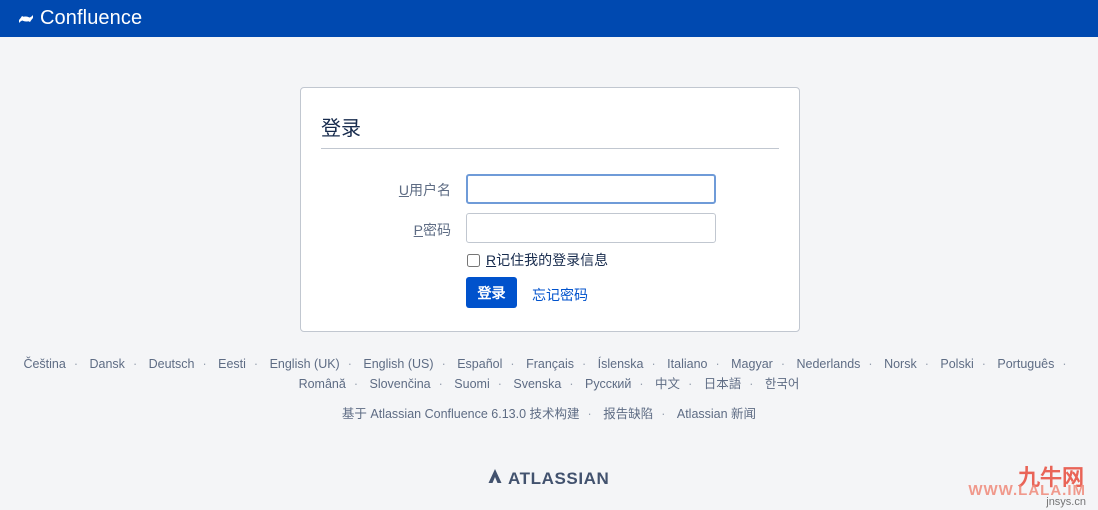 This screenshot has width=1098, height=510. What do you see at coordinates (437, 230) in the screenshot?
I see `password-label-text: 密码` at bounding box center [437, 230].